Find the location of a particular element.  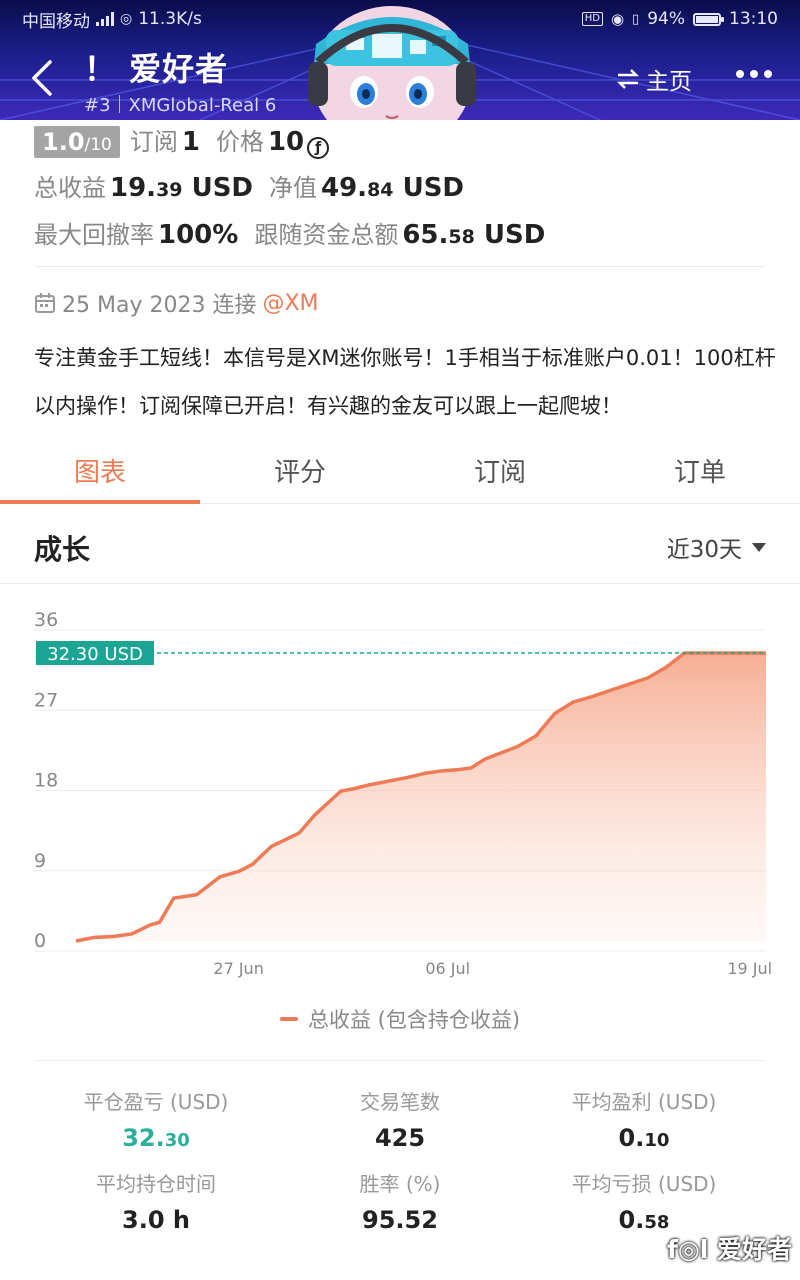

rating-badge: 1.0/10 is located at coordinates (77, 142).